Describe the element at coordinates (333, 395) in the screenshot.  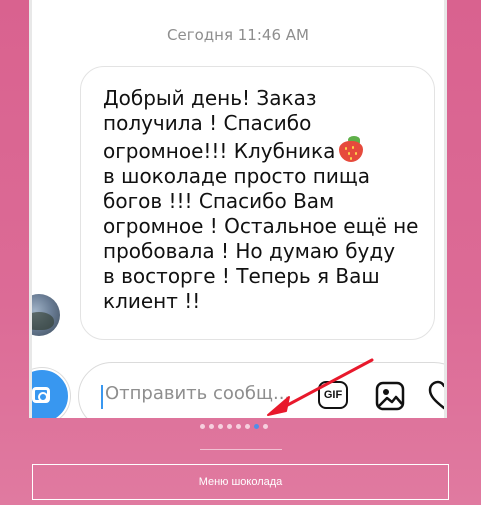
I see `gif-button: GIF` at that location.